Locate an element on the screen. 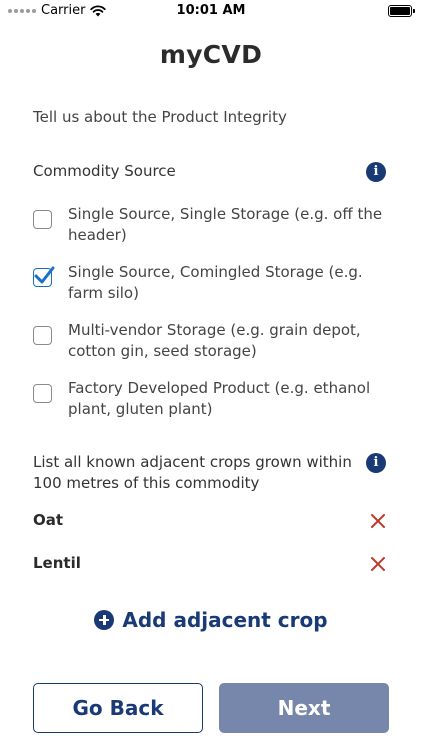 This screenshot has width=422, height=750. commodity-source-label: Commodity Source is located at coordinates (104, 171).